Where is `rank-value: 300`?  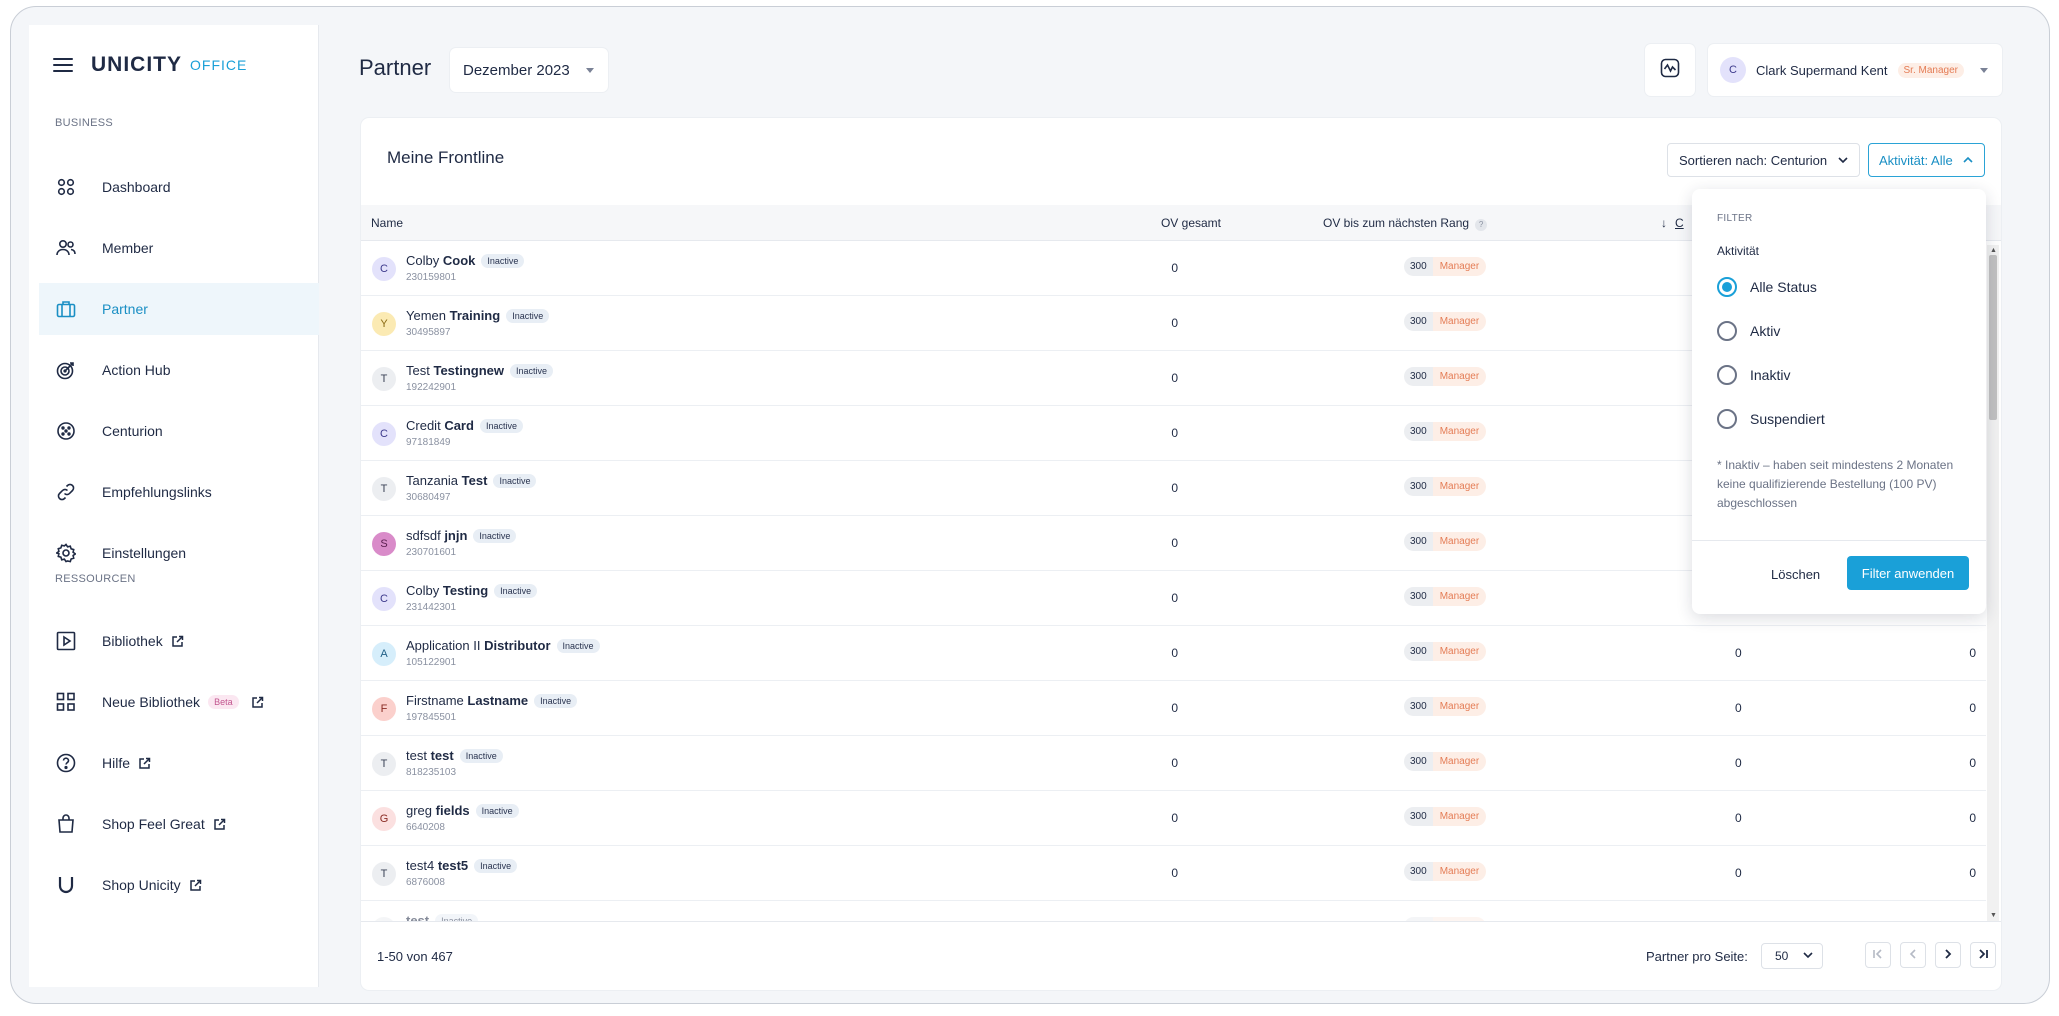
rank-value: 300 is located at coordinates (1418, 816).